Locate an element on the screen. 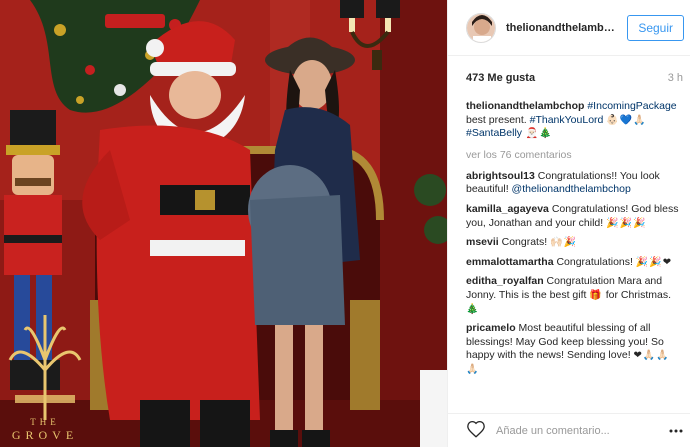 The image size is (690, 447). post-time: 3 h is located at coordinates (675, 78).